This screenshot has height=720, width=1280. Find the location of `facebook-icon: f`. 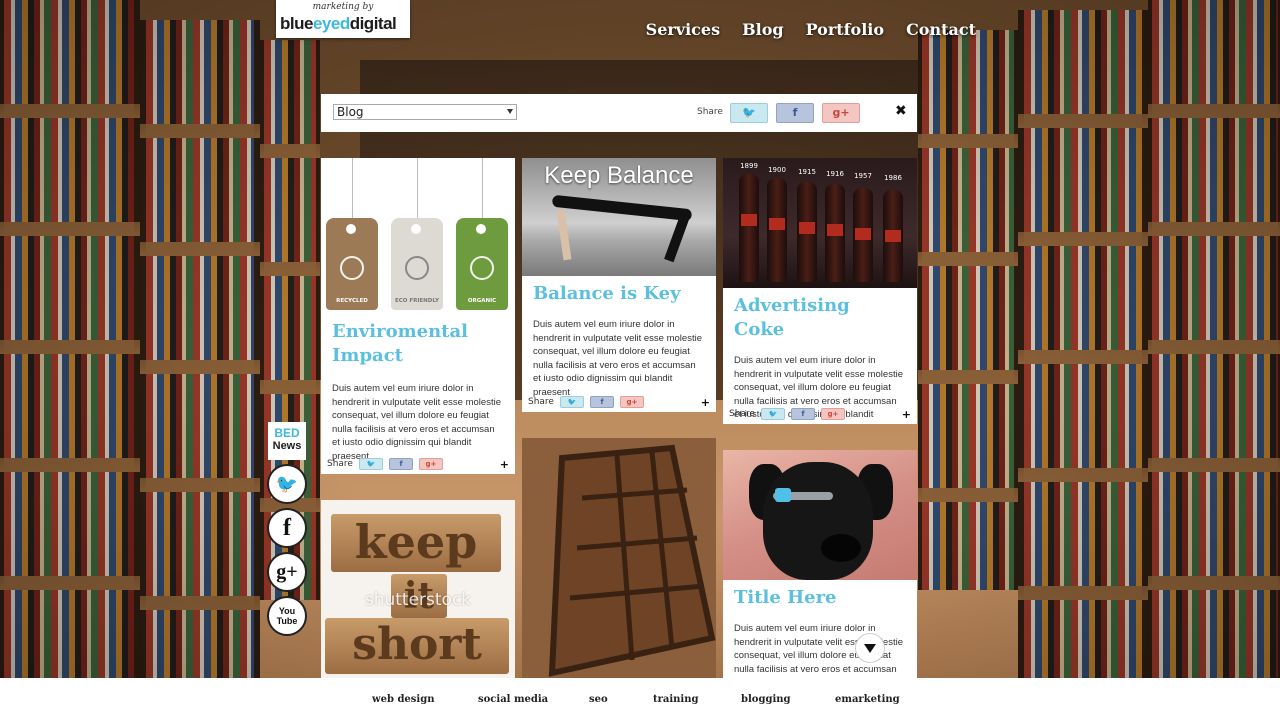

facebook-icon: f is located at coordinates (795, 112).